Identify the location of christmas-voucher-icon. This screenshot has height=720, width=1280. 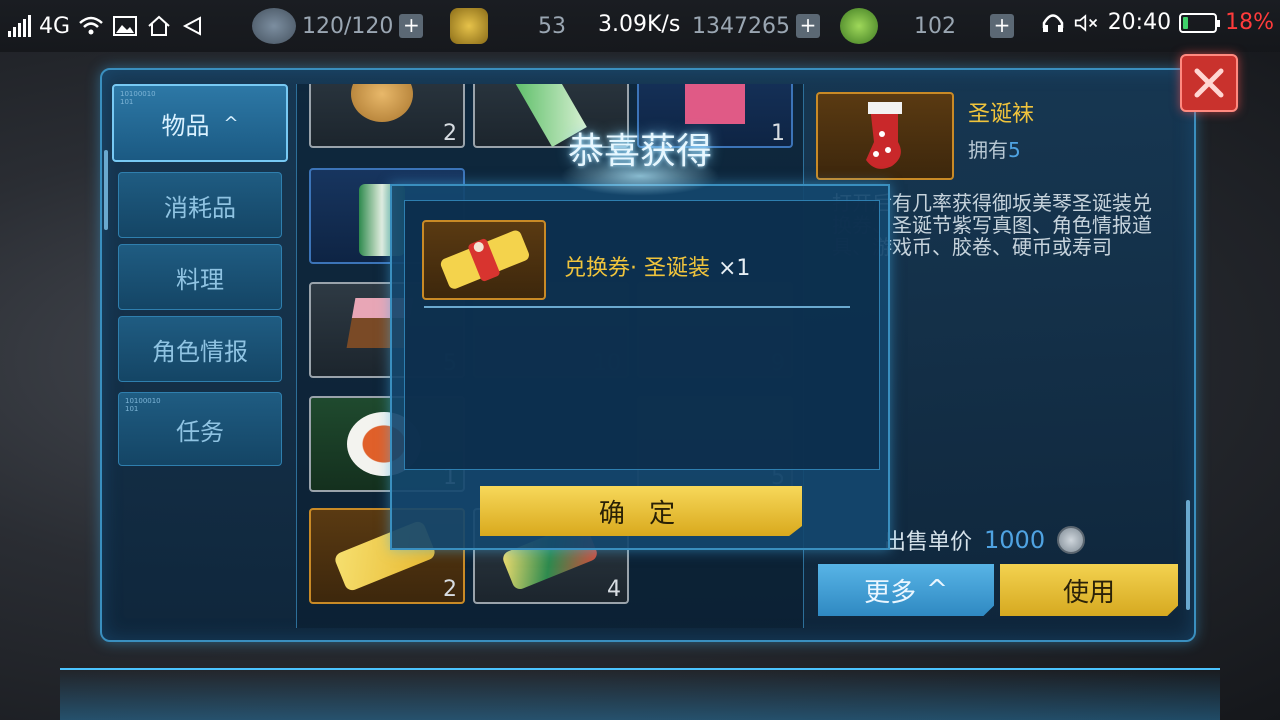
(484, 259).